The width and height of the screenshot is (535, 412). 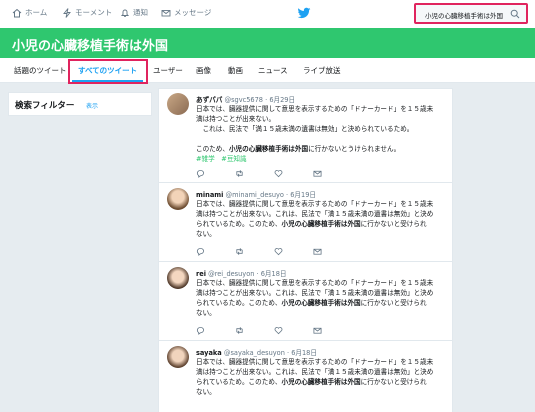 What do you see at coordinates (354, 149) in the screenshot?
I see `tweet-text-segment: に行かないとうけられません。` at bounding box center [354, 149].